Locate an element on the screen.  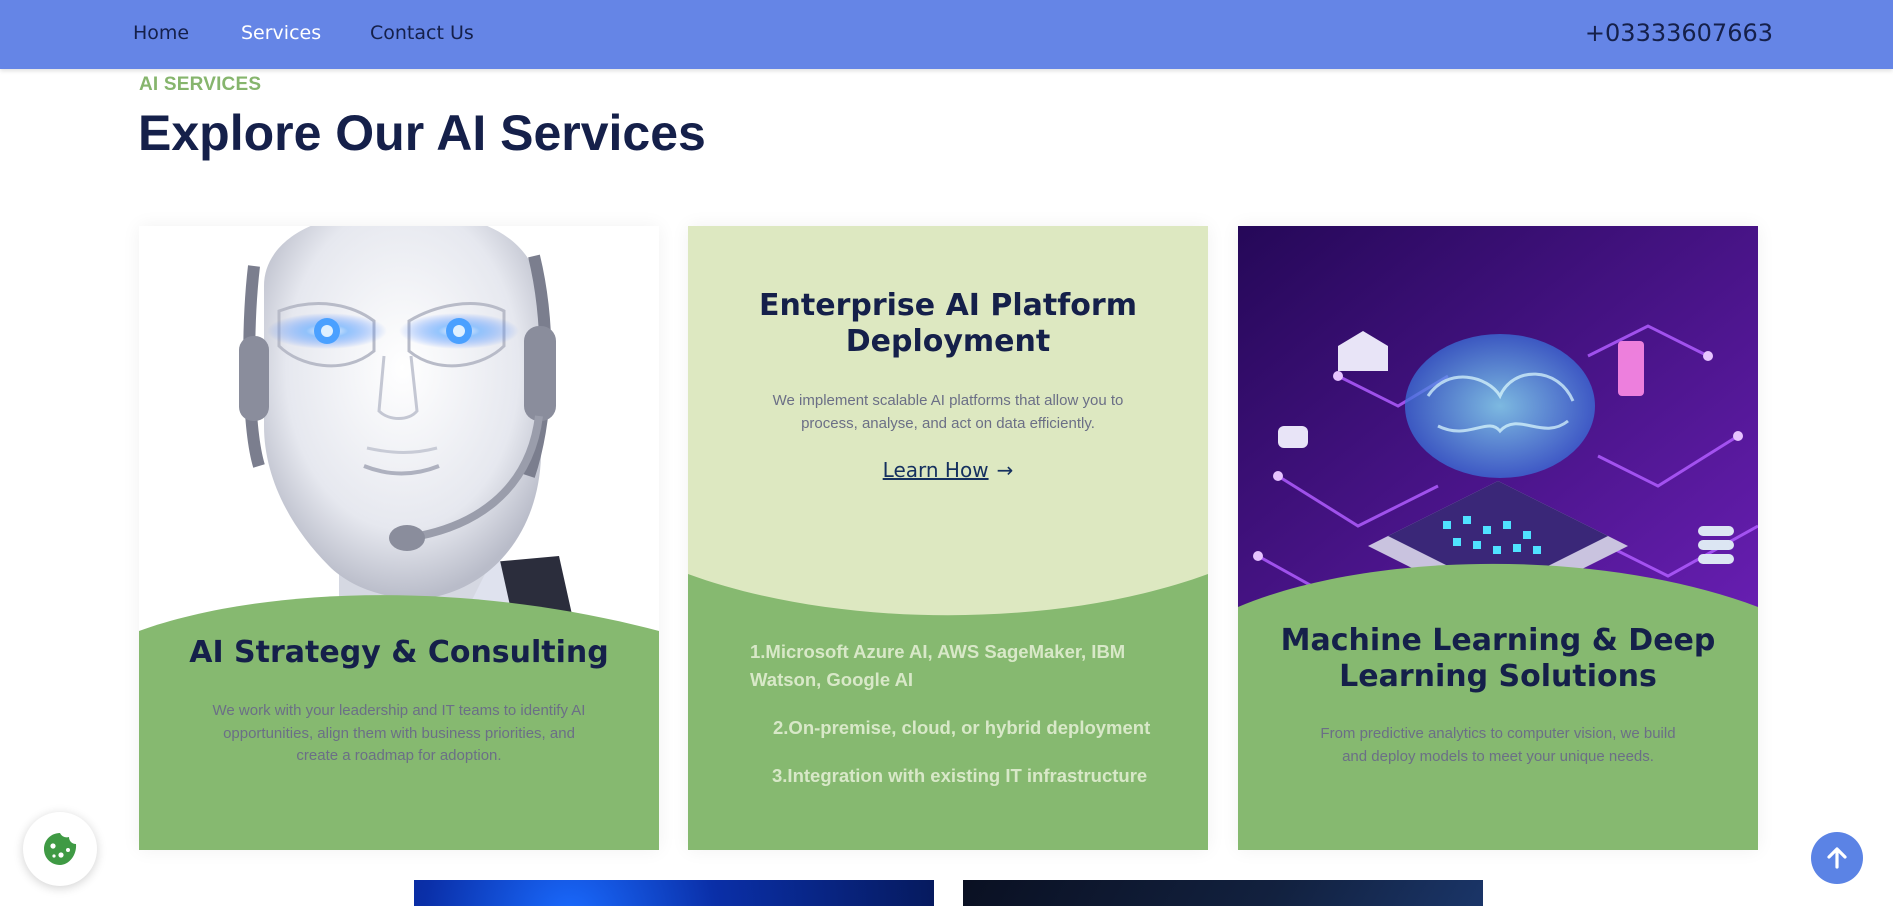
arrow-up-icon is located at coordinates (1837, 858).